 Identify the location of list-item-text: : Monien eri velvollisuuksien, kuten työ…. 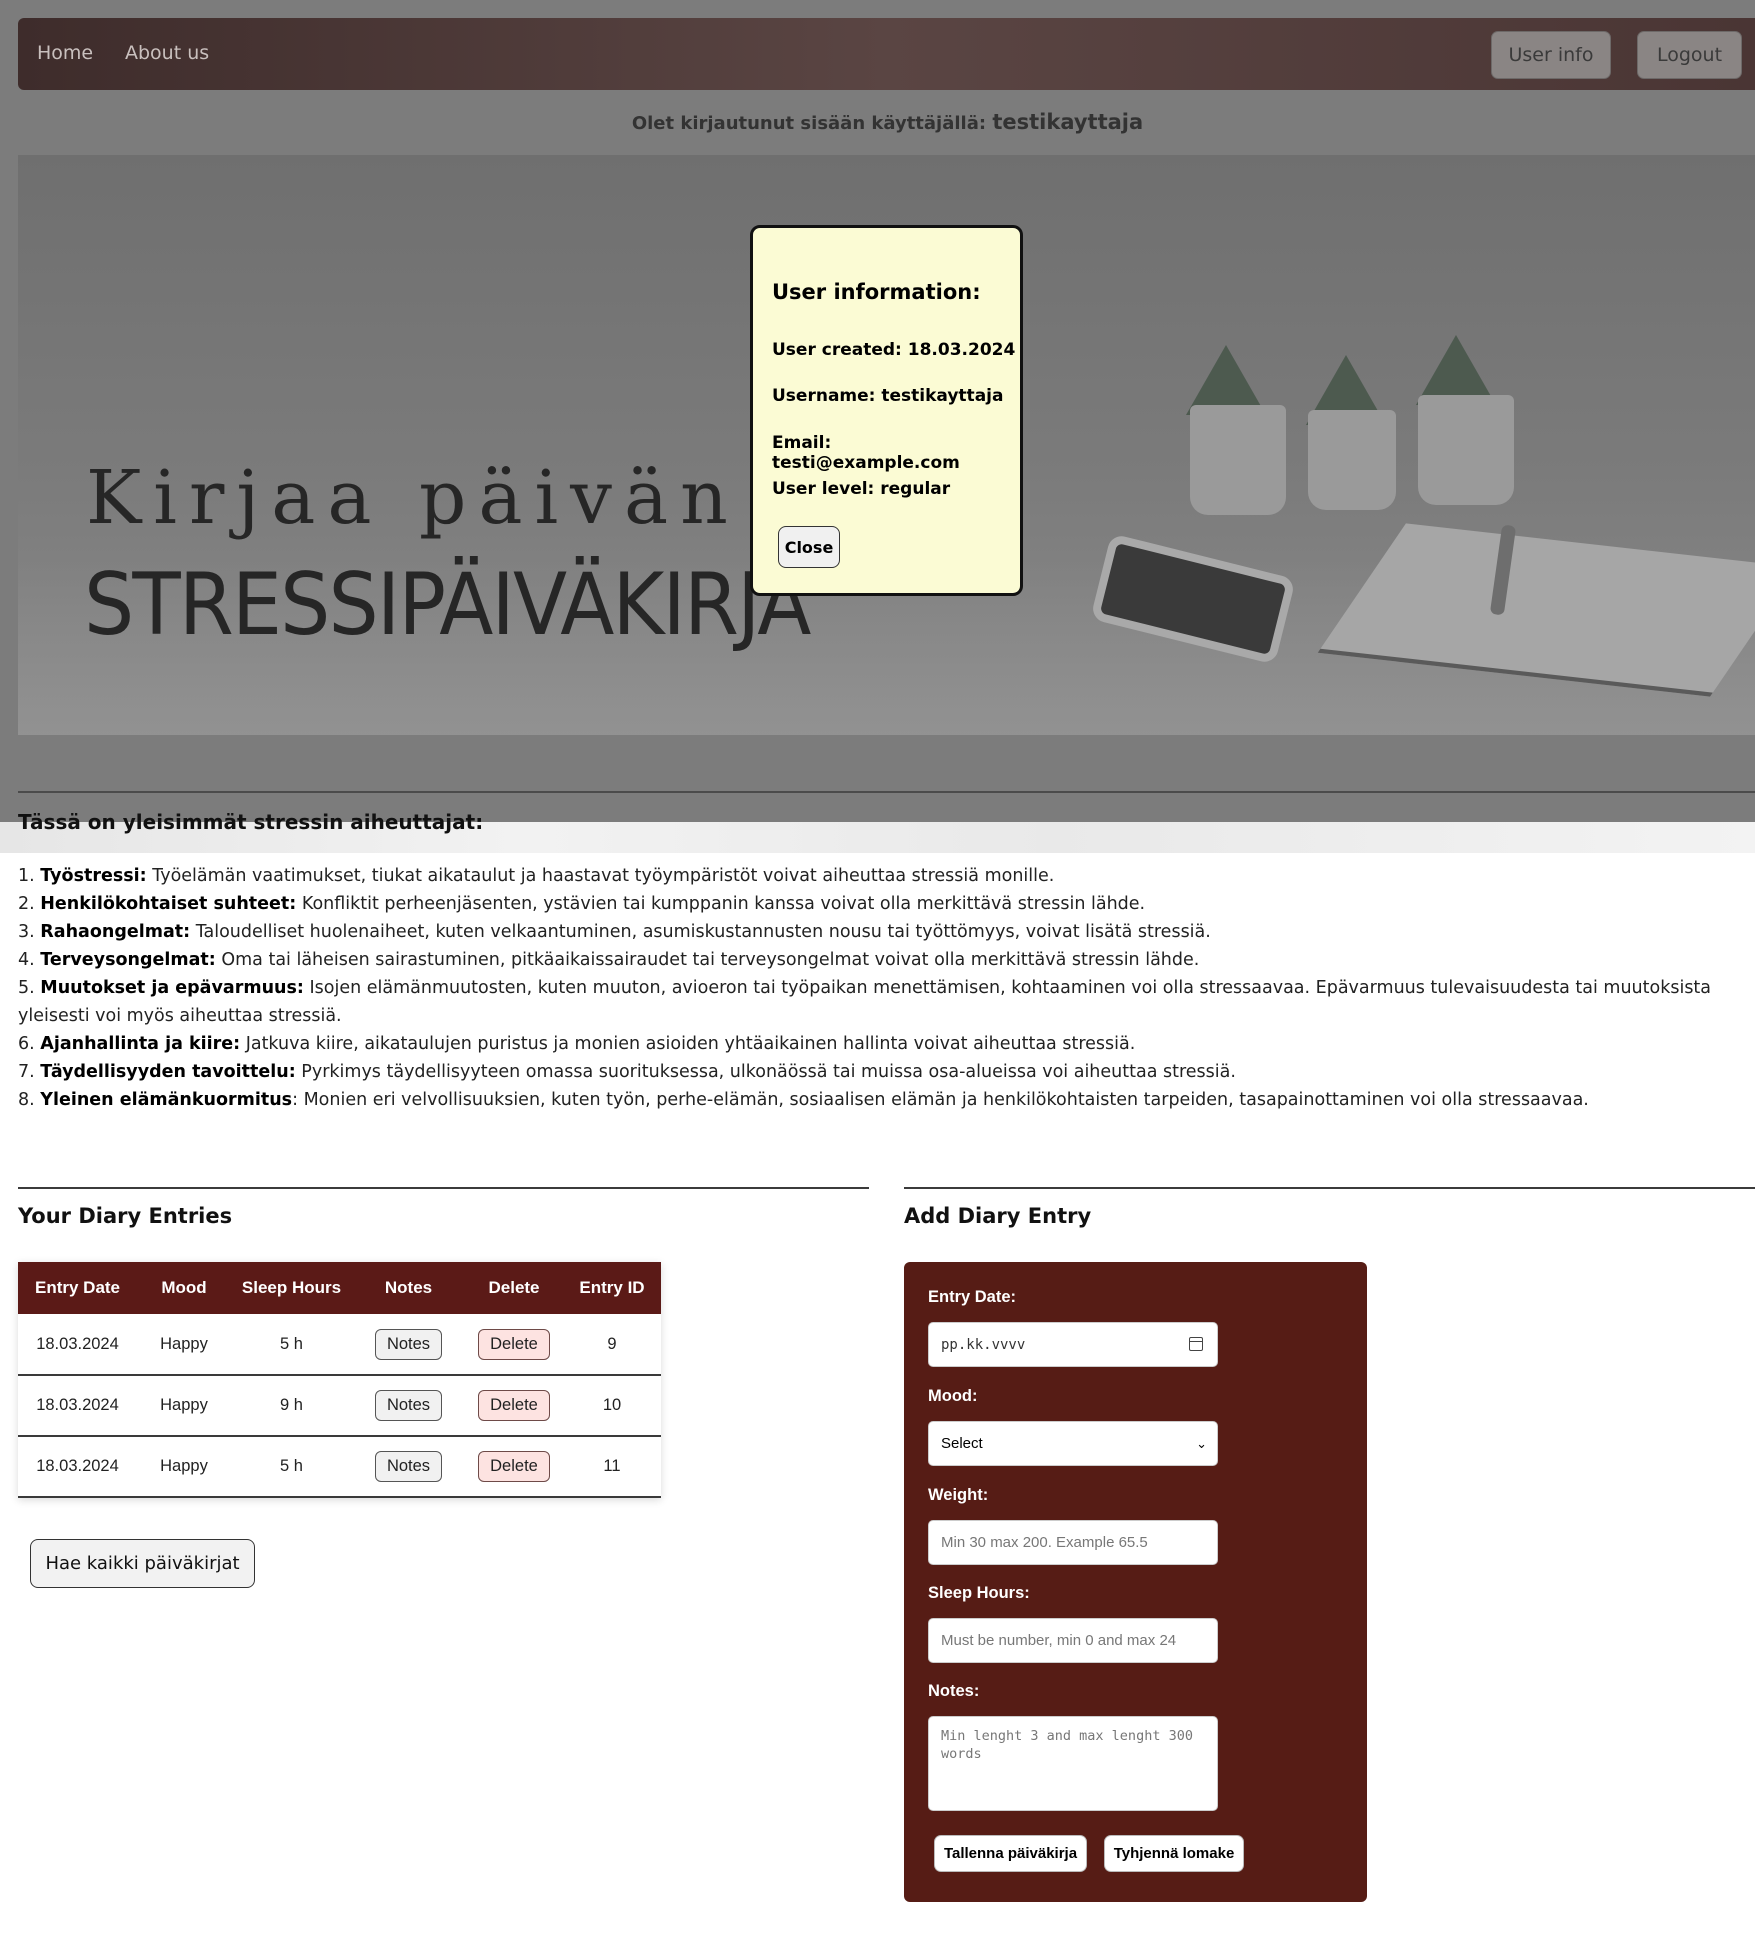
(940, 1100).